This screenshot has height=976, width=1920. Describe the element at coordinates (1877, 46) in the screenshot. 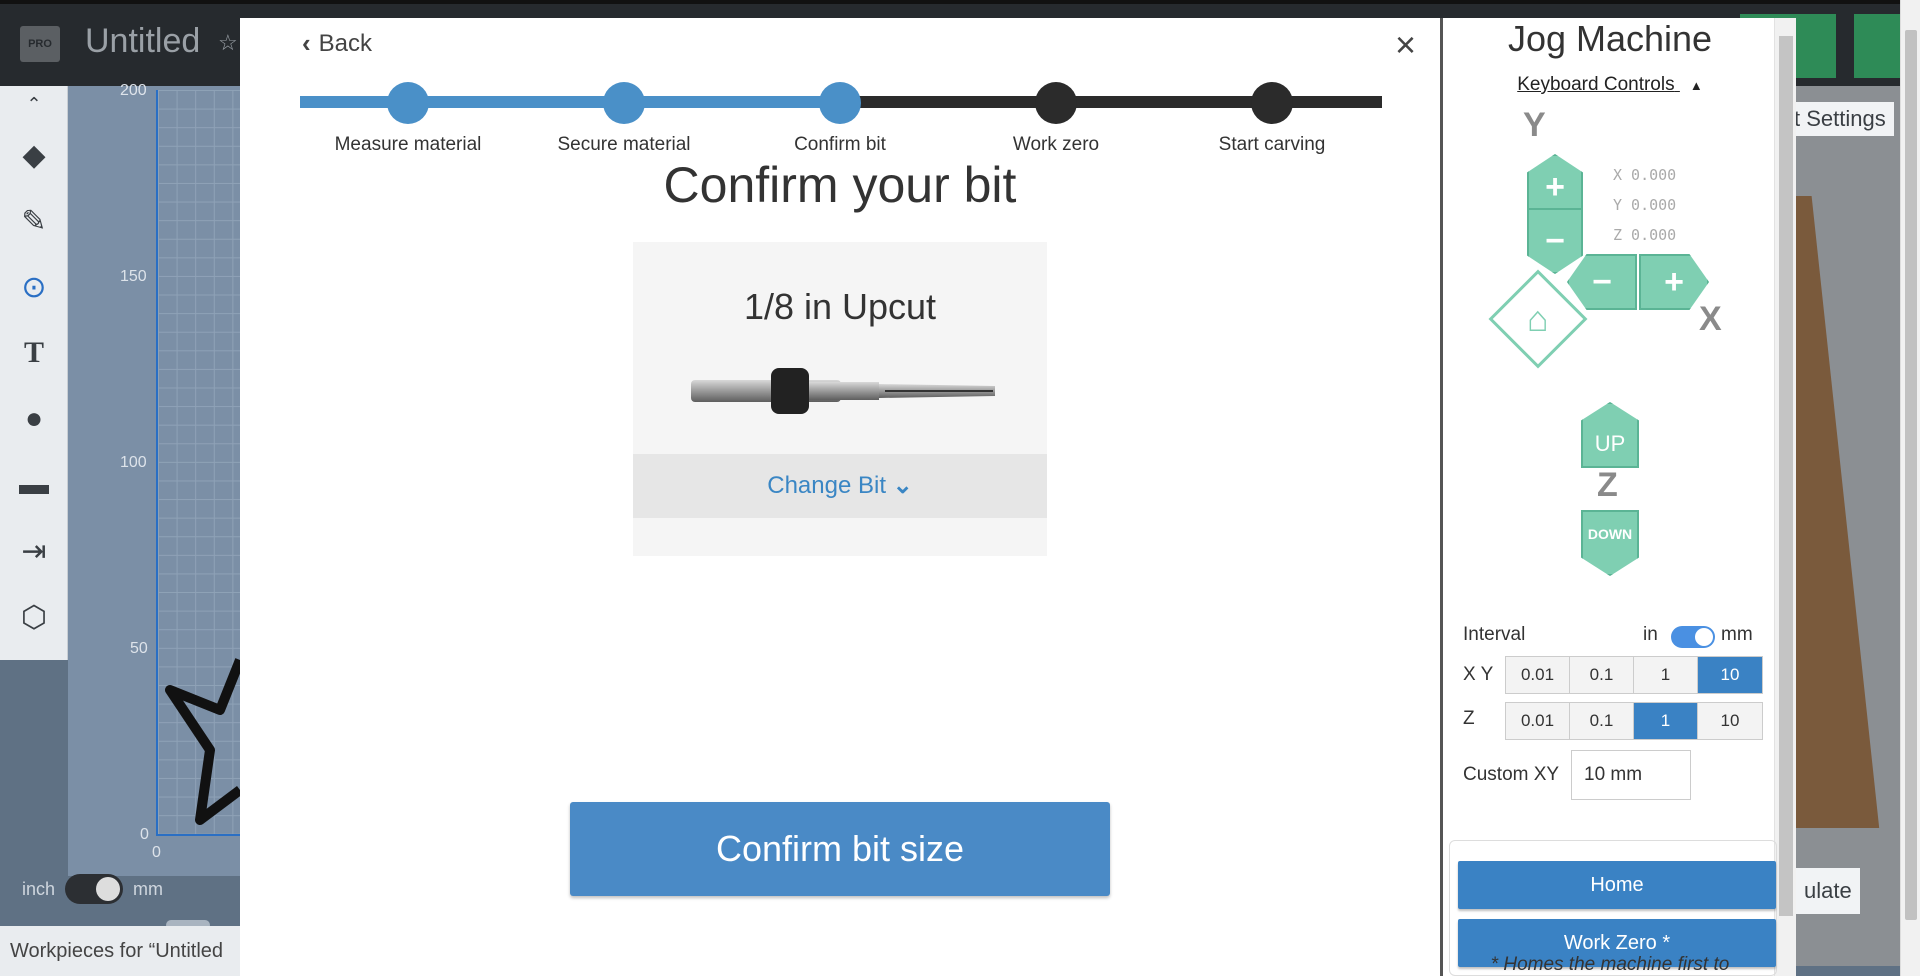

I see `expand-button` at that location.